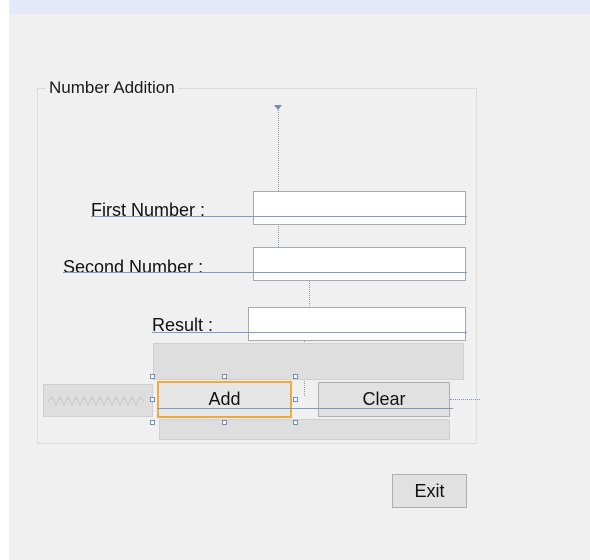  Describe the element at coordinates (357, 324) in the screenshot. I see `result-field` at that location.